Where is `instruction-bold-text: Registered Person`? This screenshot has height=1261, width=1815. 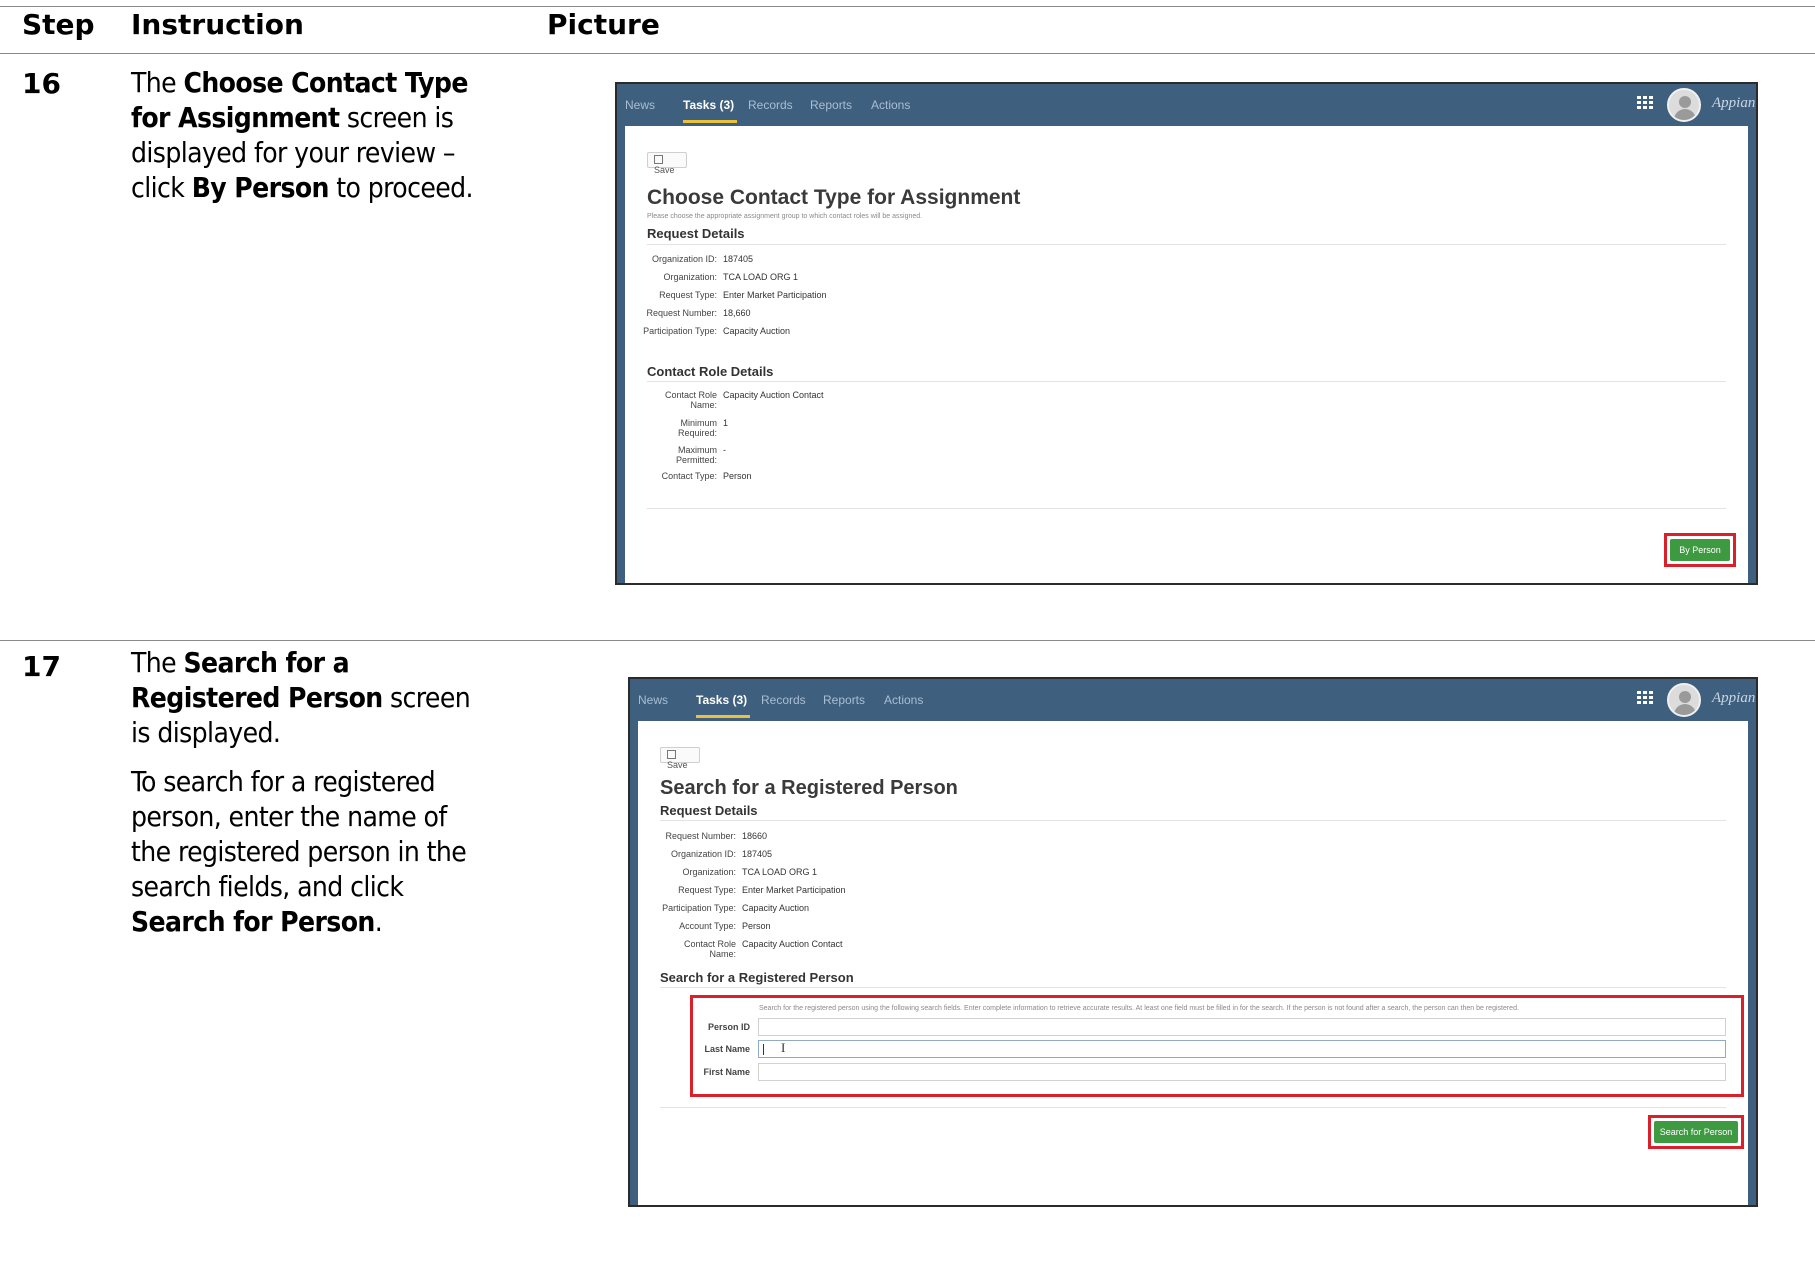
instruction-bold-text: Registered Person is located at coordinates (257, 697).